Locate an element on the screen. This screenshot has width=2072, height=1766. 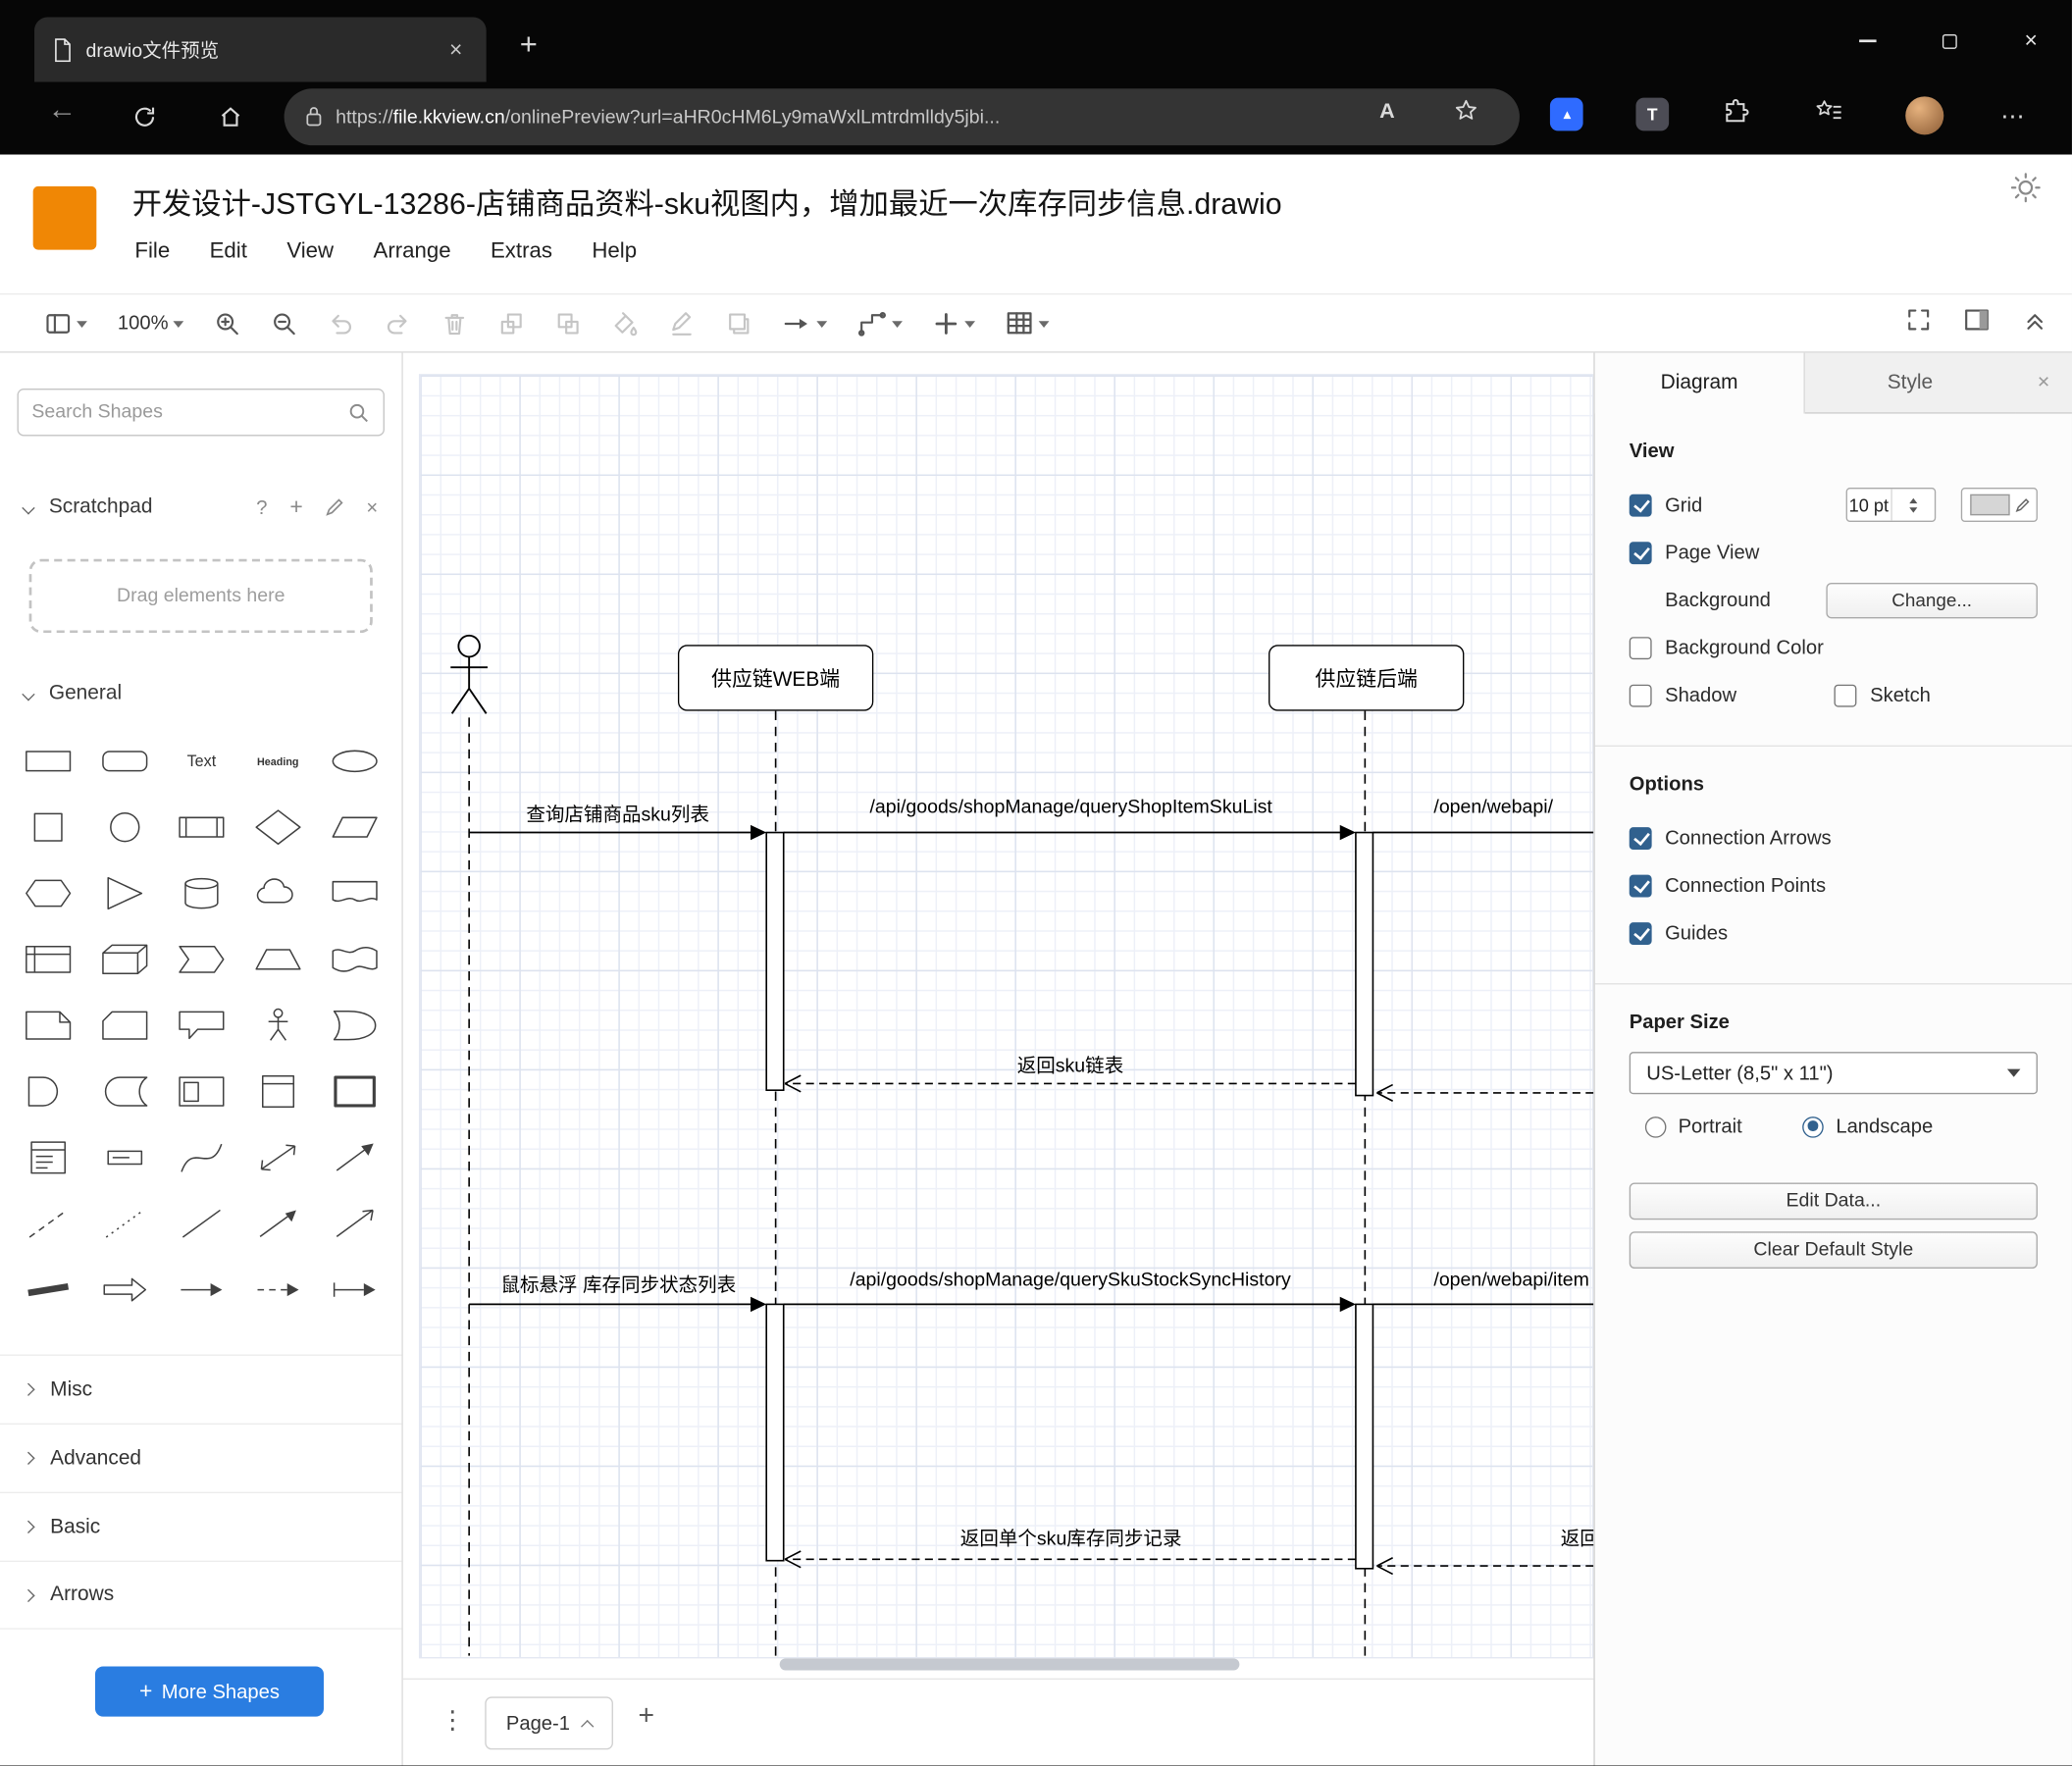
shape-and is located at coordinates (49, 1091).